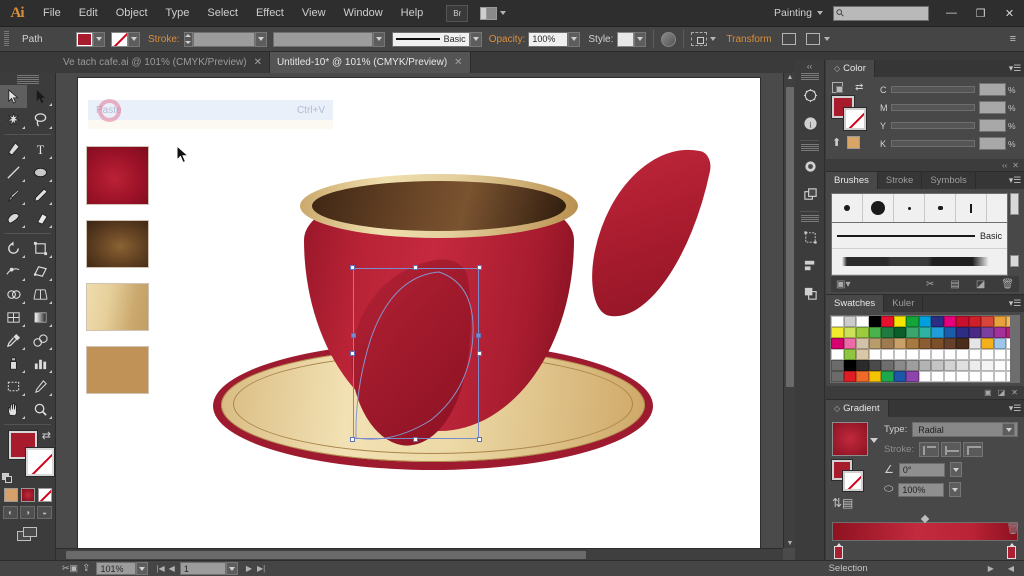 Image resolution: width=1024 pixels, height=576 pixels. I want to click on status-collapse-icon: ◀, so click(1011, 568).